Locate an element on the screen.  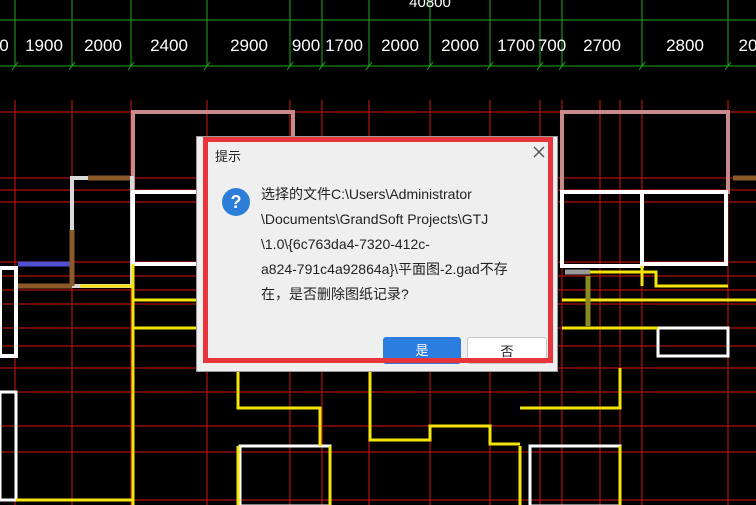
dimension-label: 2900 is located at coordinates (249, 45).